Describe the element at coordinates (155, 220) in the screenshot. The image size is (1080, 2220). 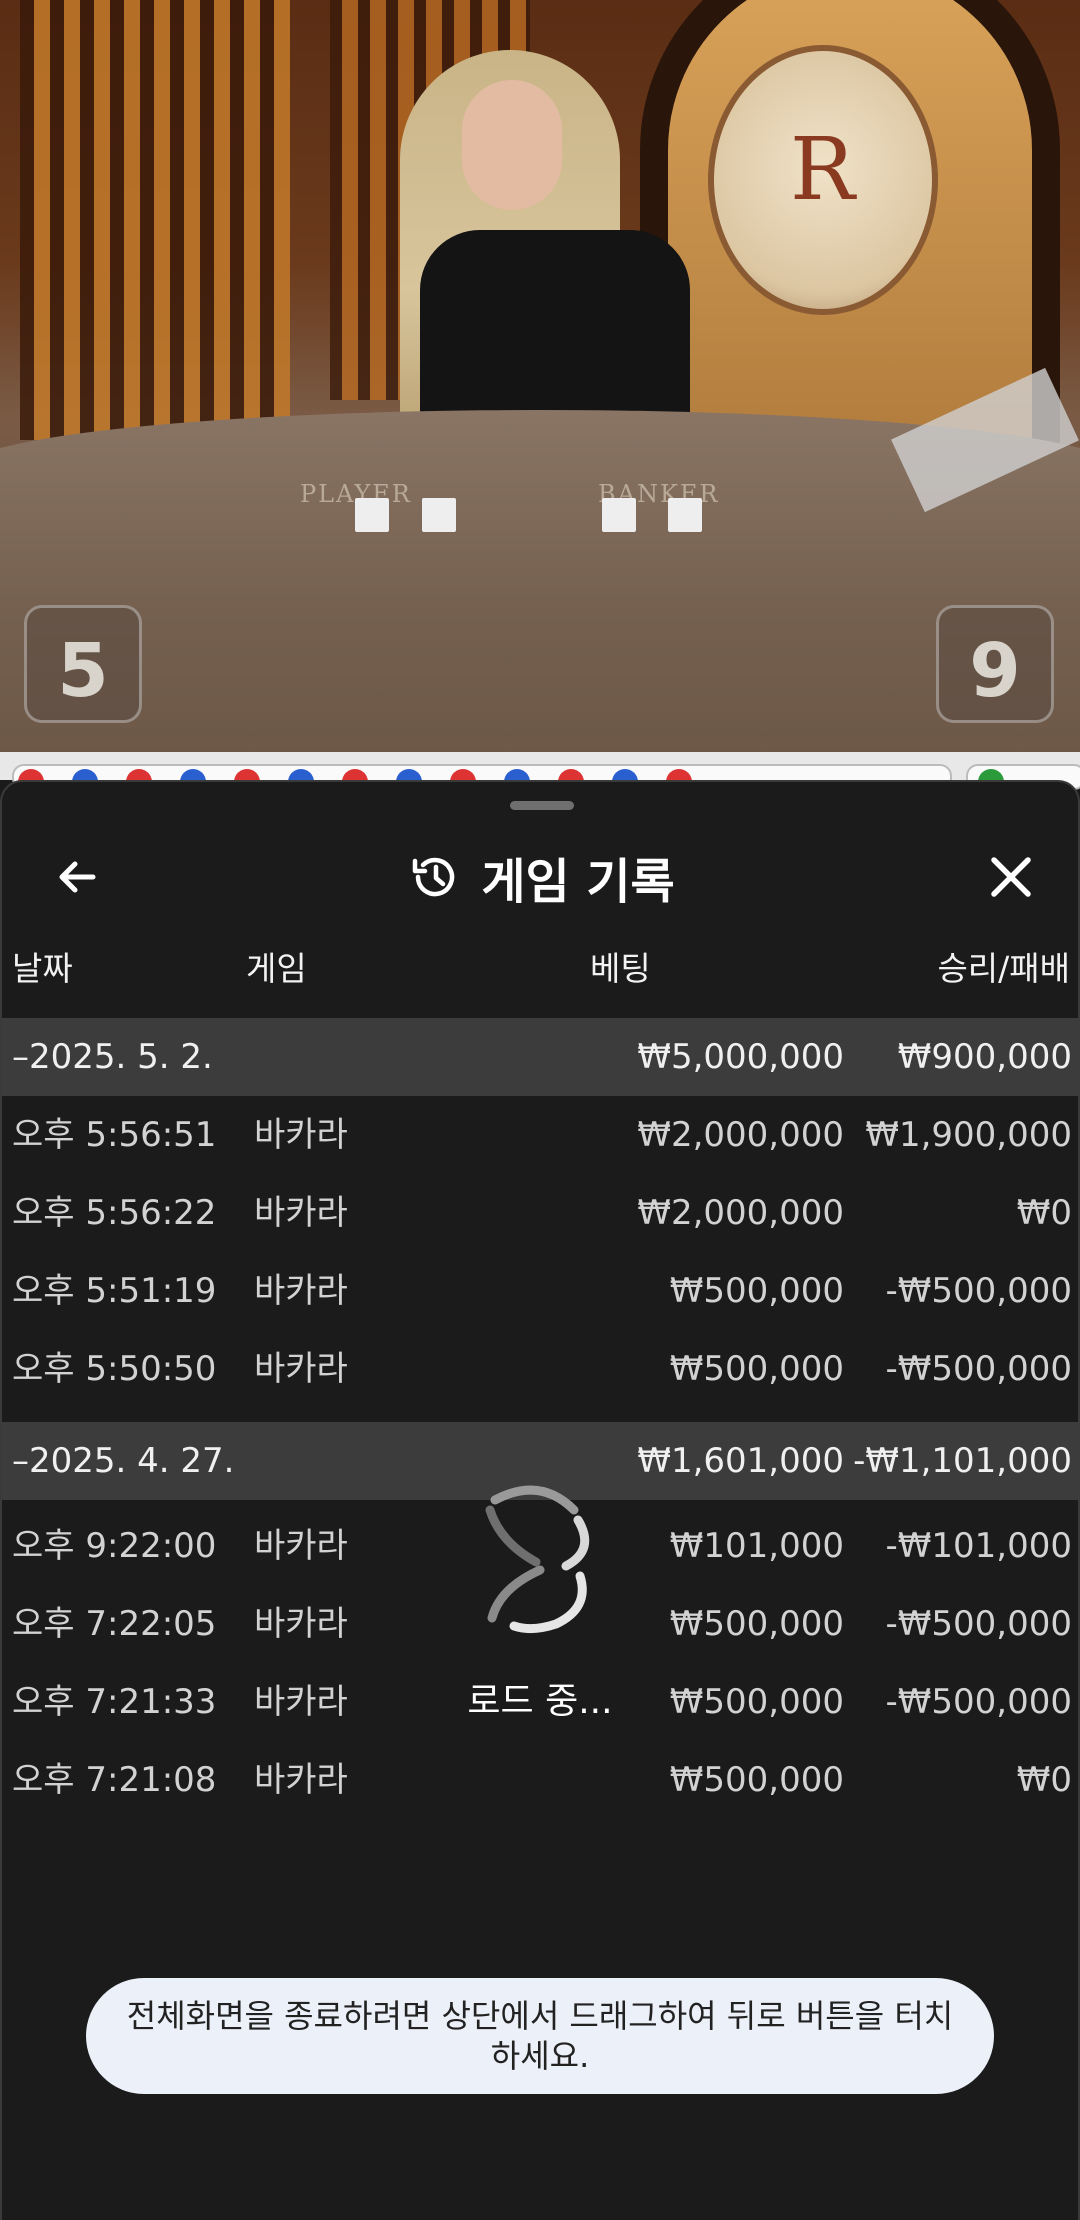
I see `background-screen` at that location.